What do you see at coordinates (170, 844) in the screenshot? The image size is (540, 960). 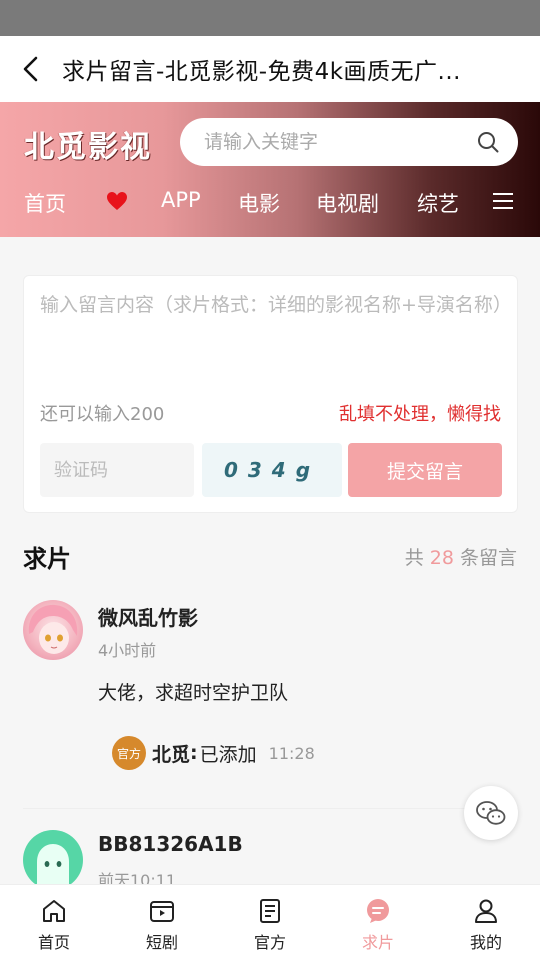 I see `username: BB81326A1B` at bounding box center [170, 844].